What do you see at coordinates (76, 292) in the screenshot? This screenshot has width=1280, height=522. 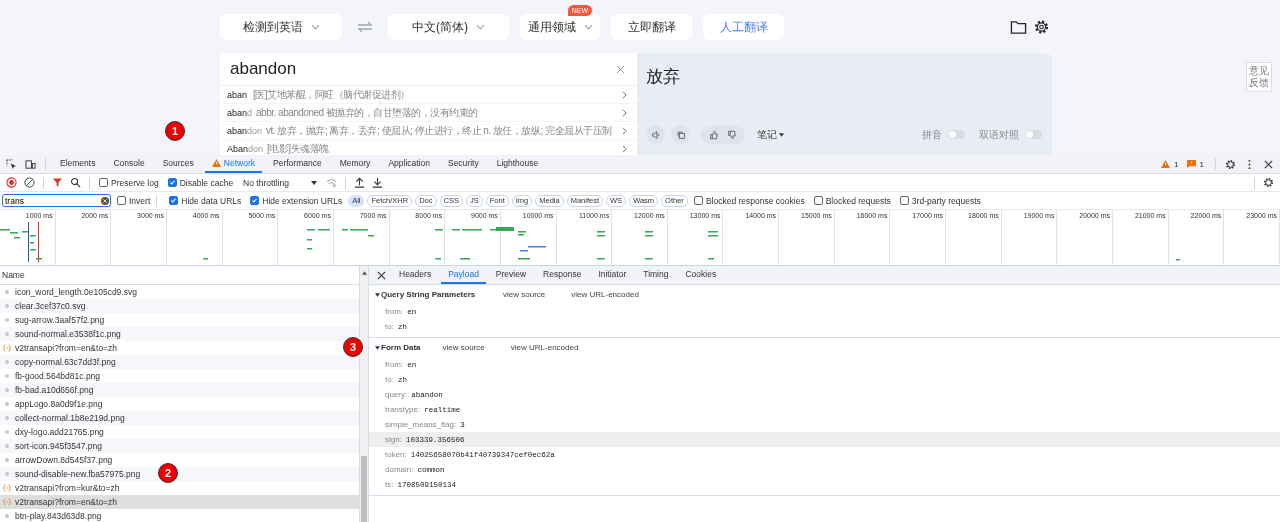 I see `request-name: icon_word_length.0e105cd9.svg` at bounding box center [76, 292].